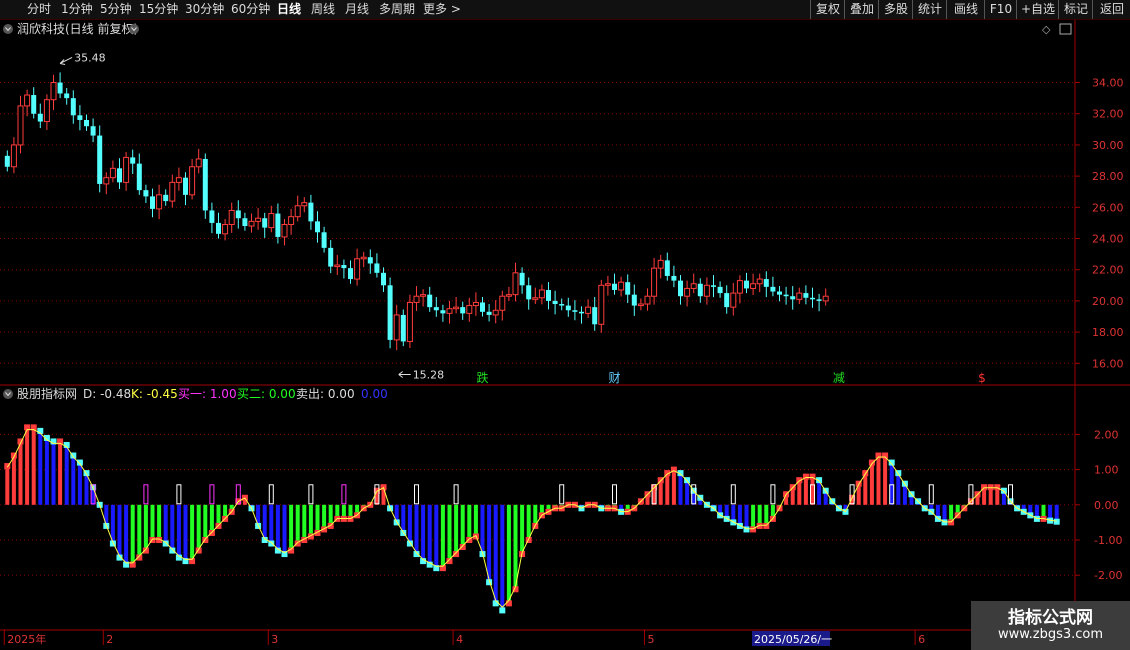 Image resolution: width=1130 pixels, height=650 pixels. I want to click on indicator-tick-label: 0.00, so click(1106, 505).